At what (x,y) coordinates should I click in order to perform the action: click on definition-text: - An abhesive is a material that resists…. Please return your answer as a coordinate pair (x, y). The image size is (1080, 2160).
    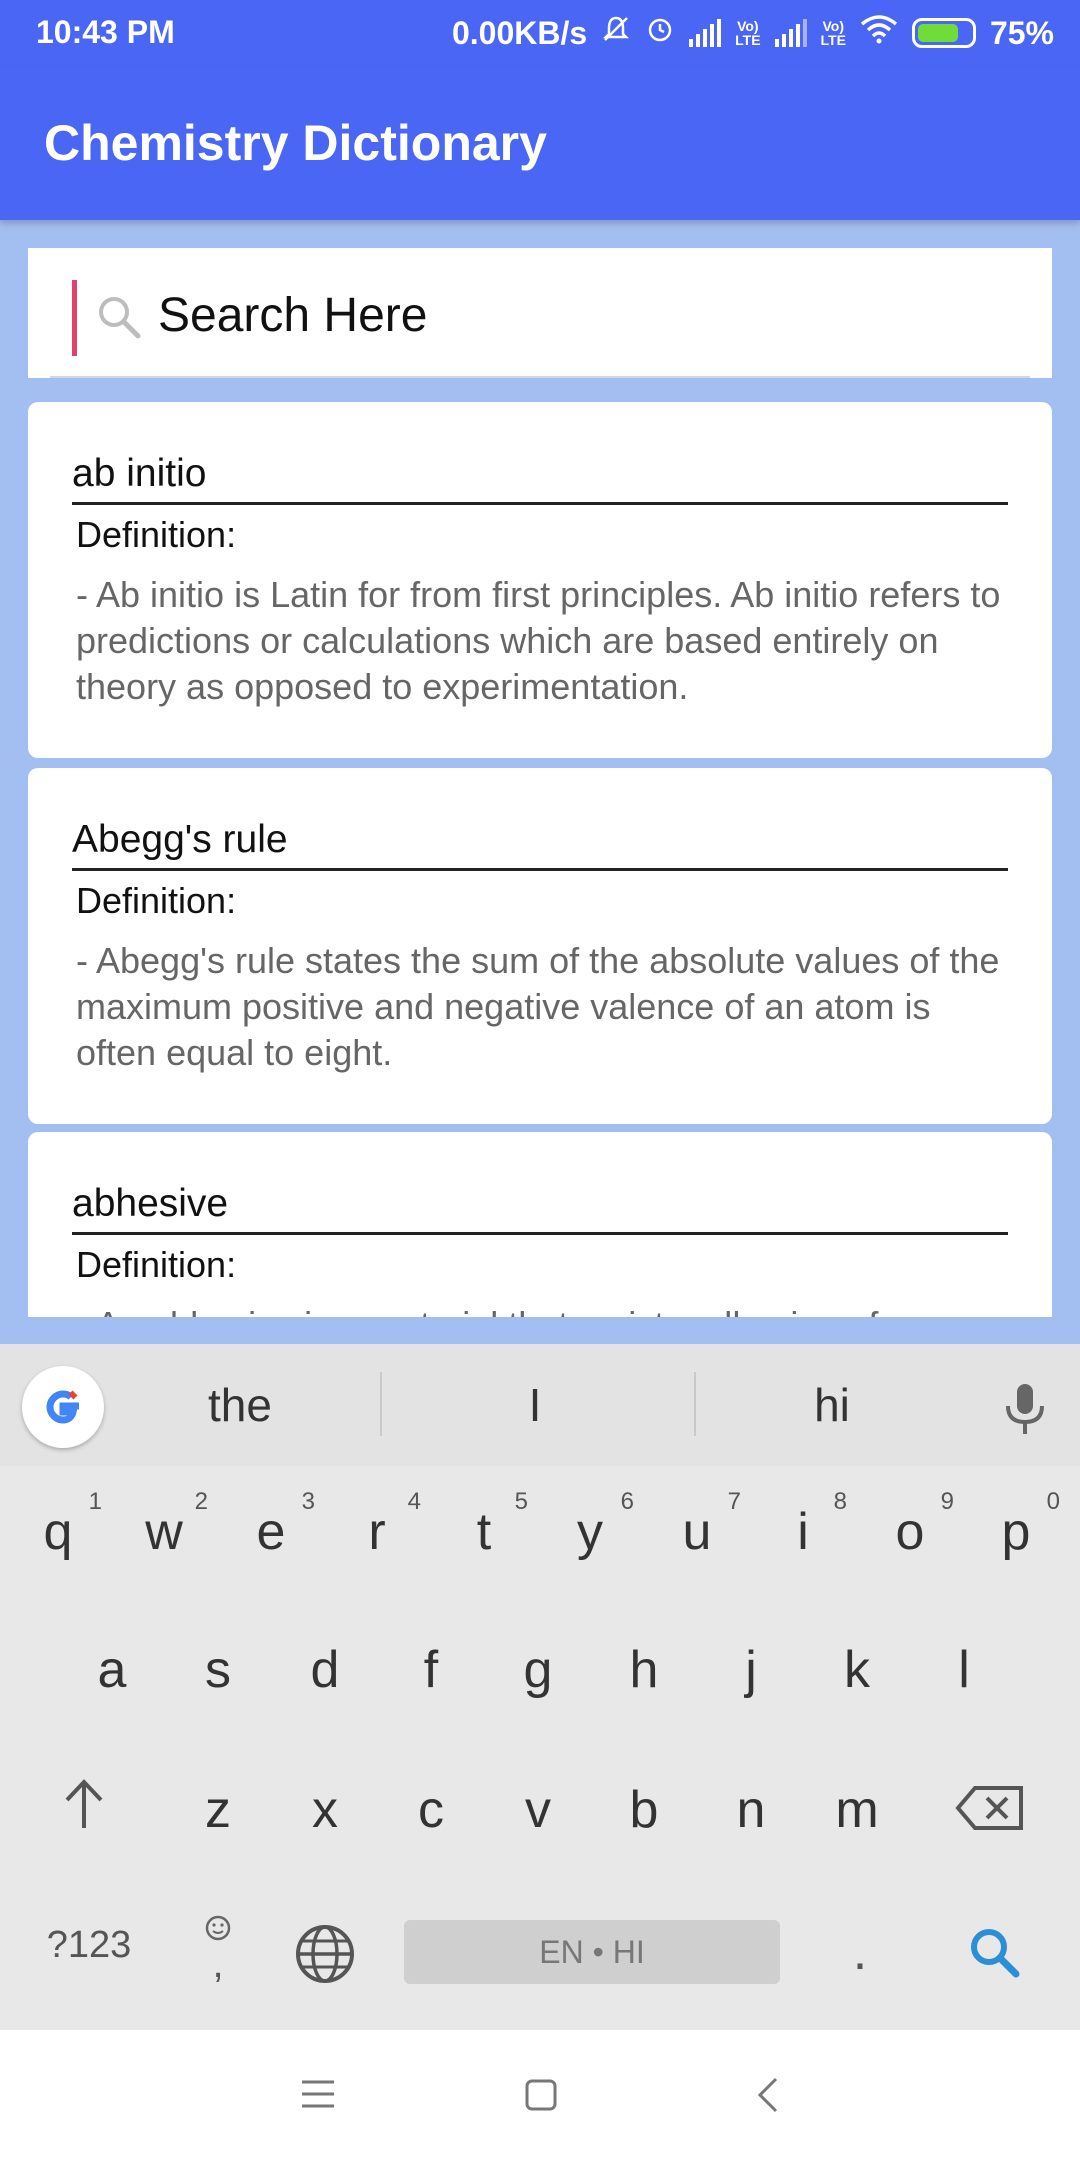
    Looking at the image, I should click on (546, 1309).